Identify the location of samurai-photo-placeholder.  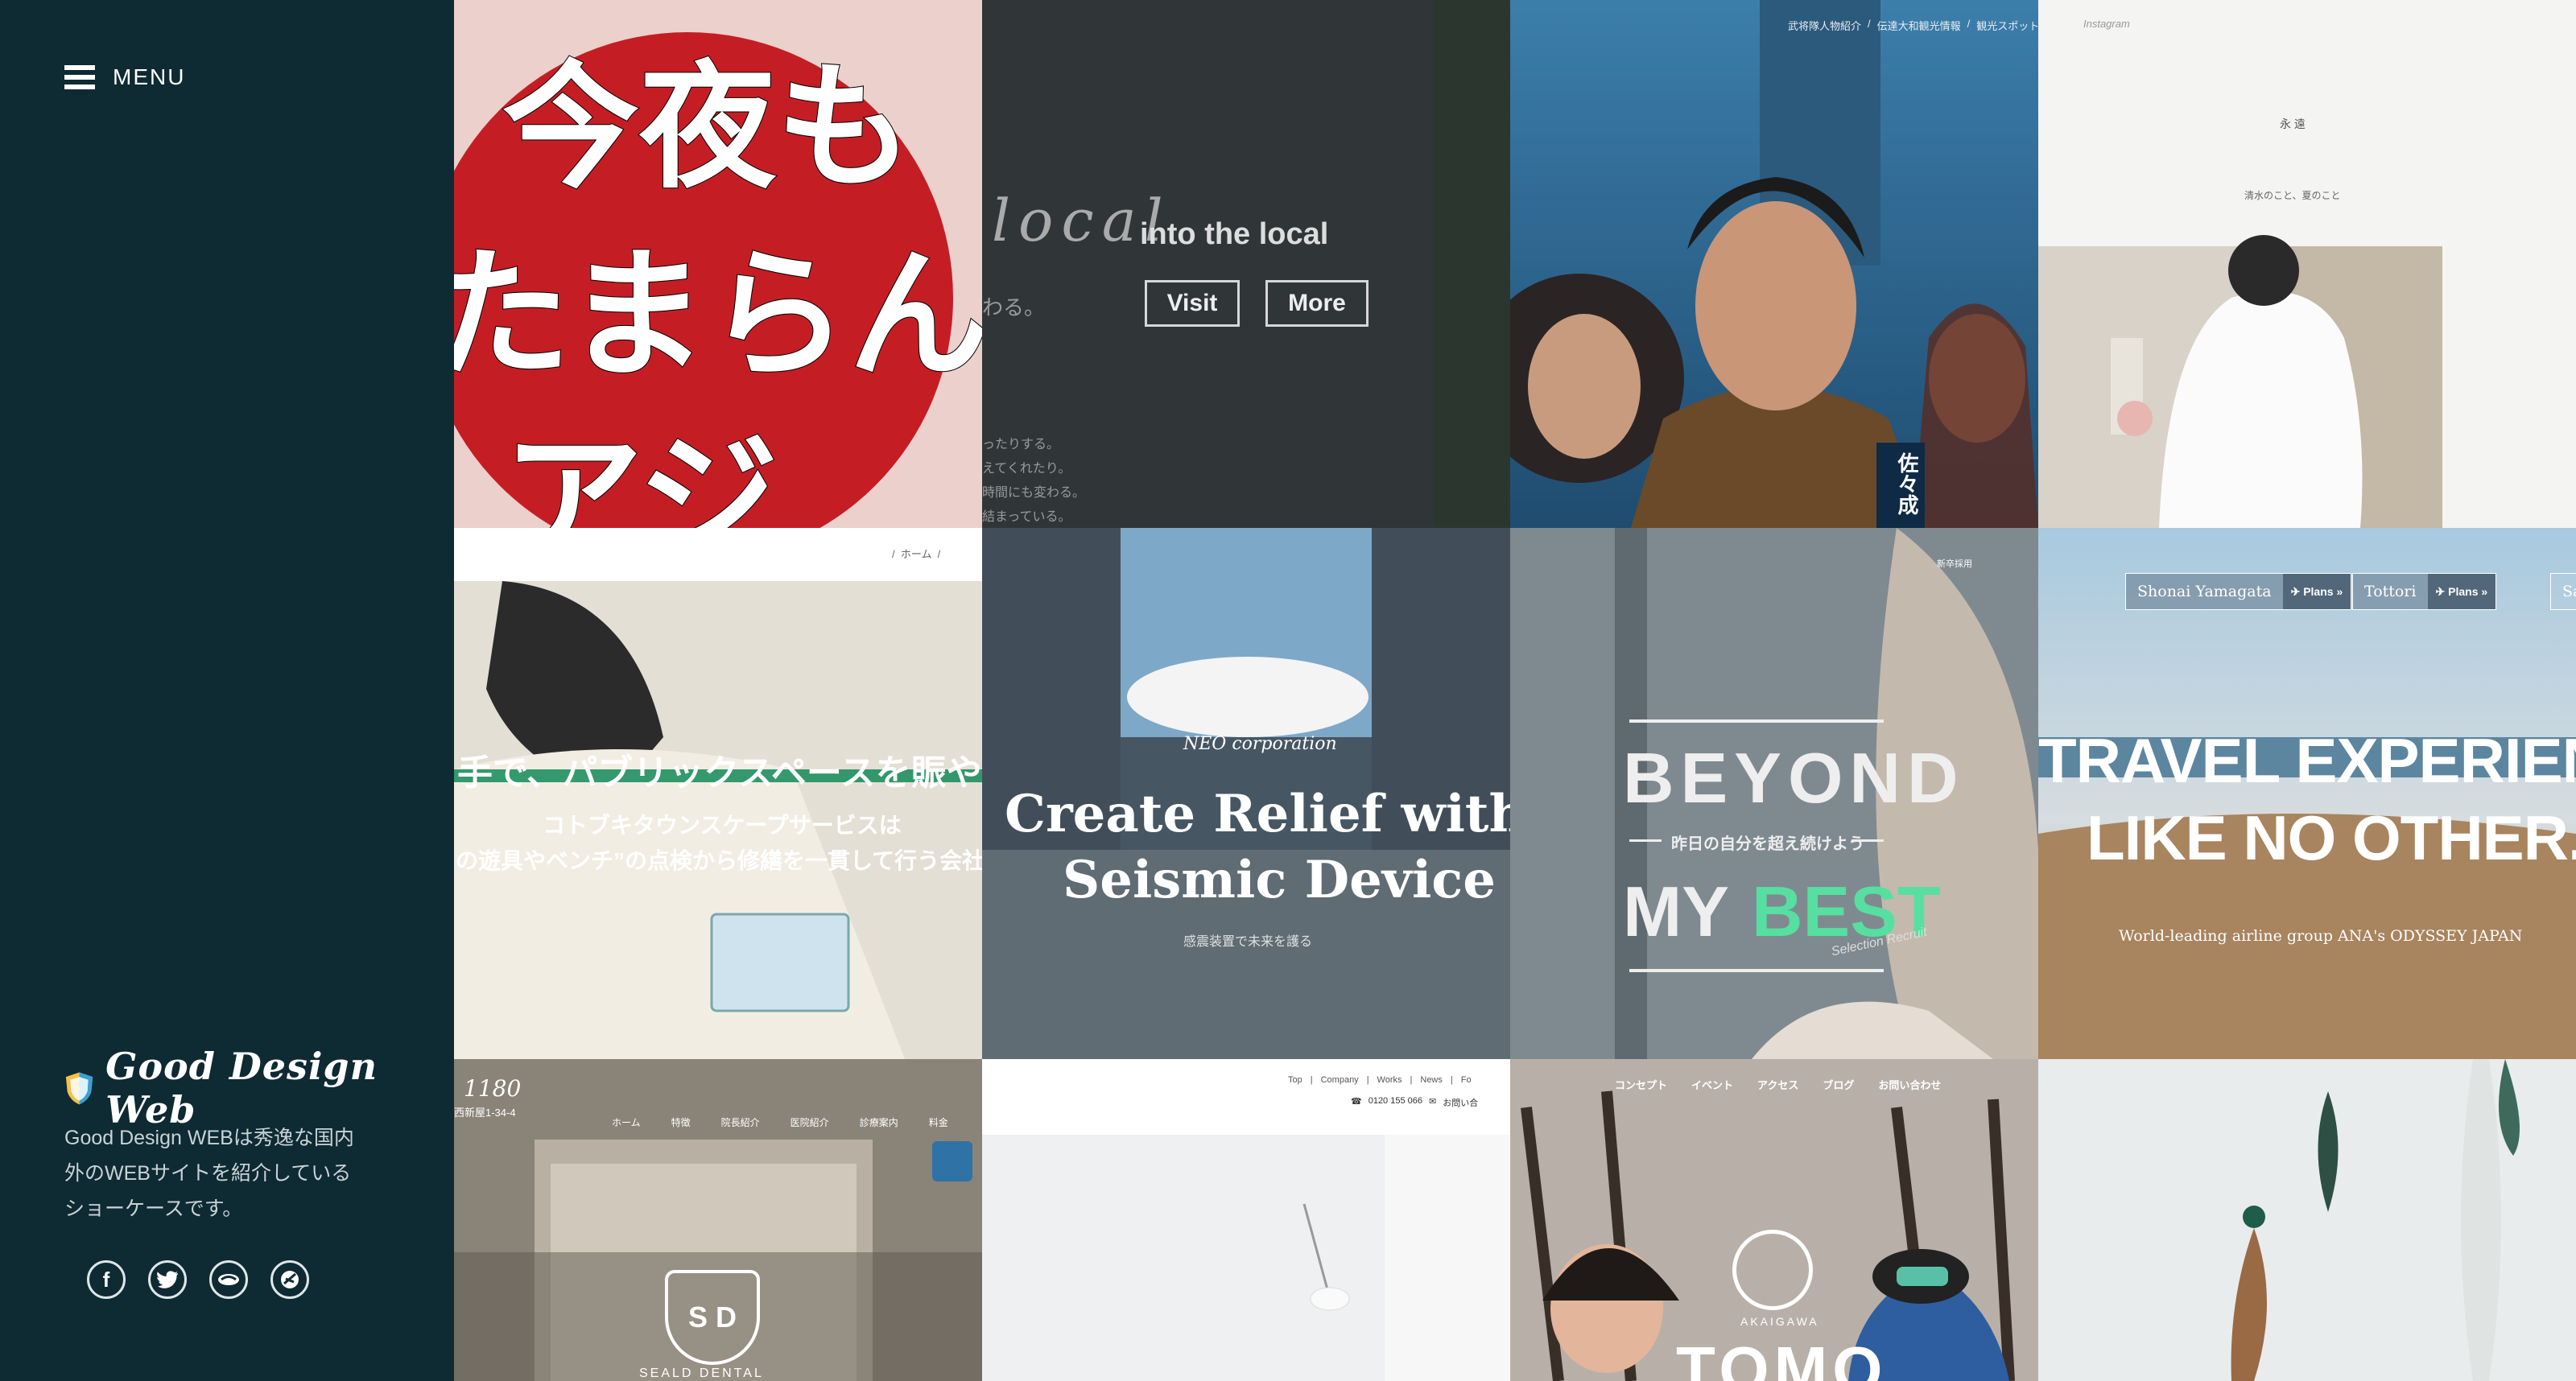
(1774, 264).